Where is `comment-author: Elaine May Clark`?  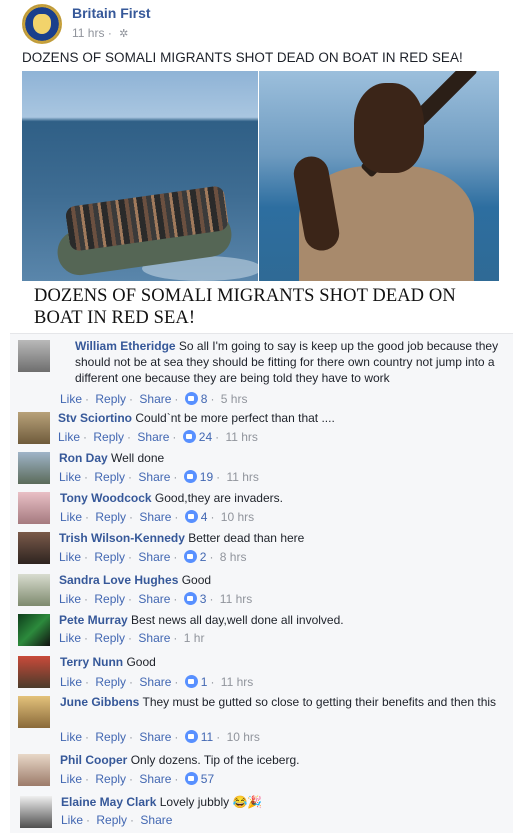
comment-author: Elaine May Clark is located at coordinates (108, 802).